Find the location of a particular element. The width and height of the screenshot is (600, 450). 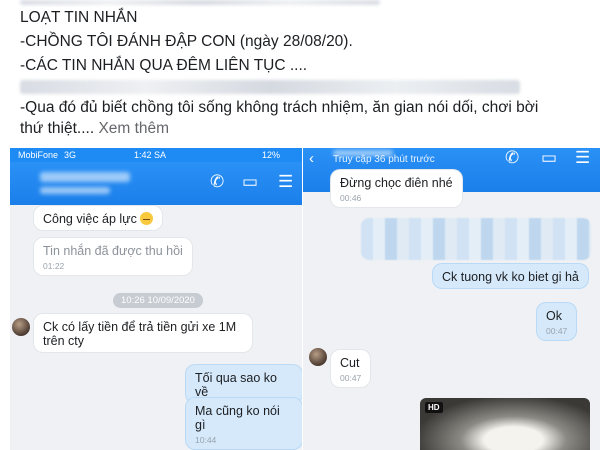

message-bubble: Cut 00:47 is located at coordinates (351, 368).